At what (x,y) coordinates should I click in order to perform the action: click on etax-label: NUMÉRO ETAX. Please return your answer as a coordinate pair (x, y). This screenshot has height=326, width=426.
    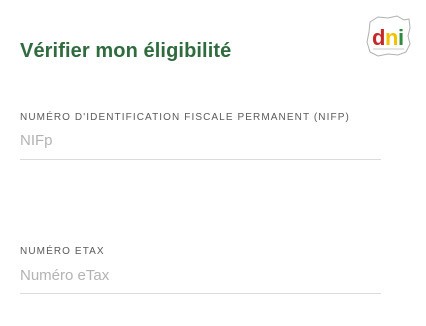
    Looking at the image, I should click on (62, 251).